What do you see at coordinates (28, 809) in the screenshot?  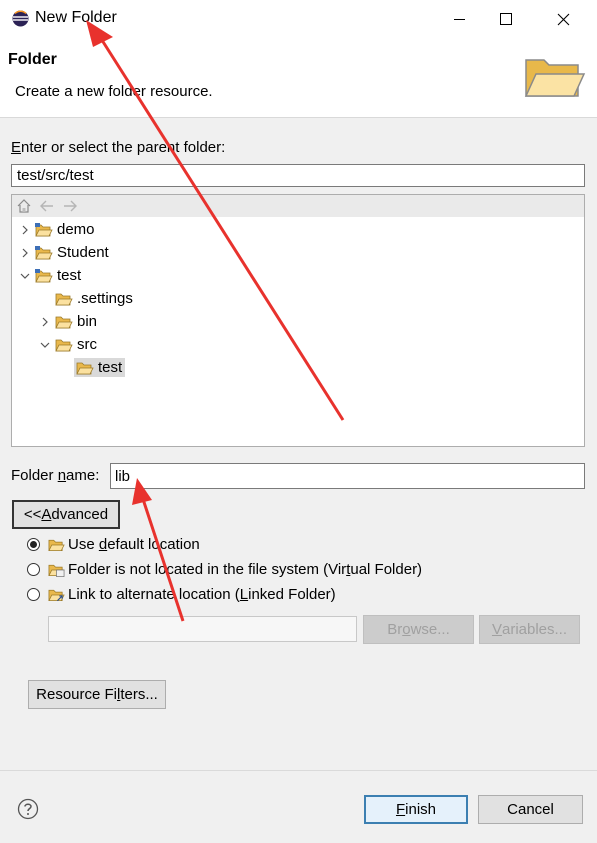 I see `help-icon` at bounding box center [28, 809].